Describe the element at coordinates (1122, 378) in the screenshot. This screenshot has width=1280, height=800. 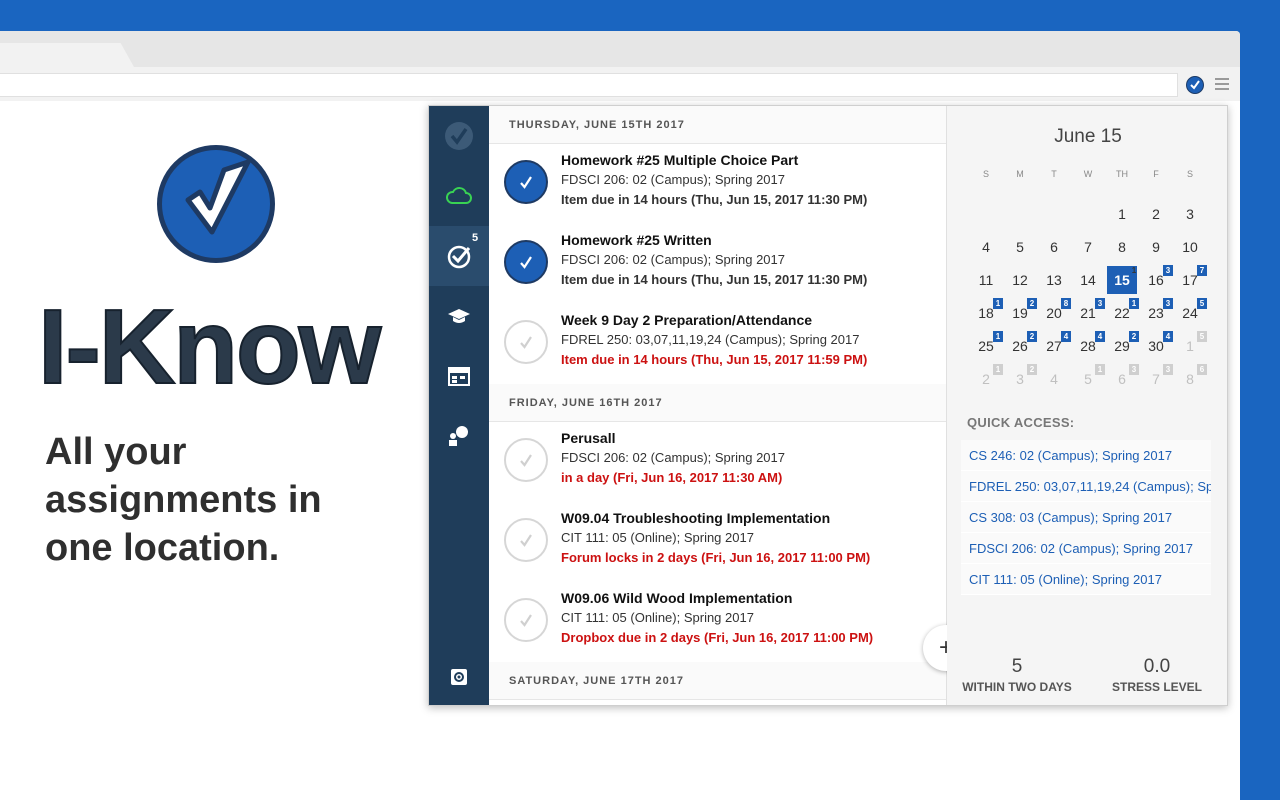
I see `calendar-day: 63` at that location.